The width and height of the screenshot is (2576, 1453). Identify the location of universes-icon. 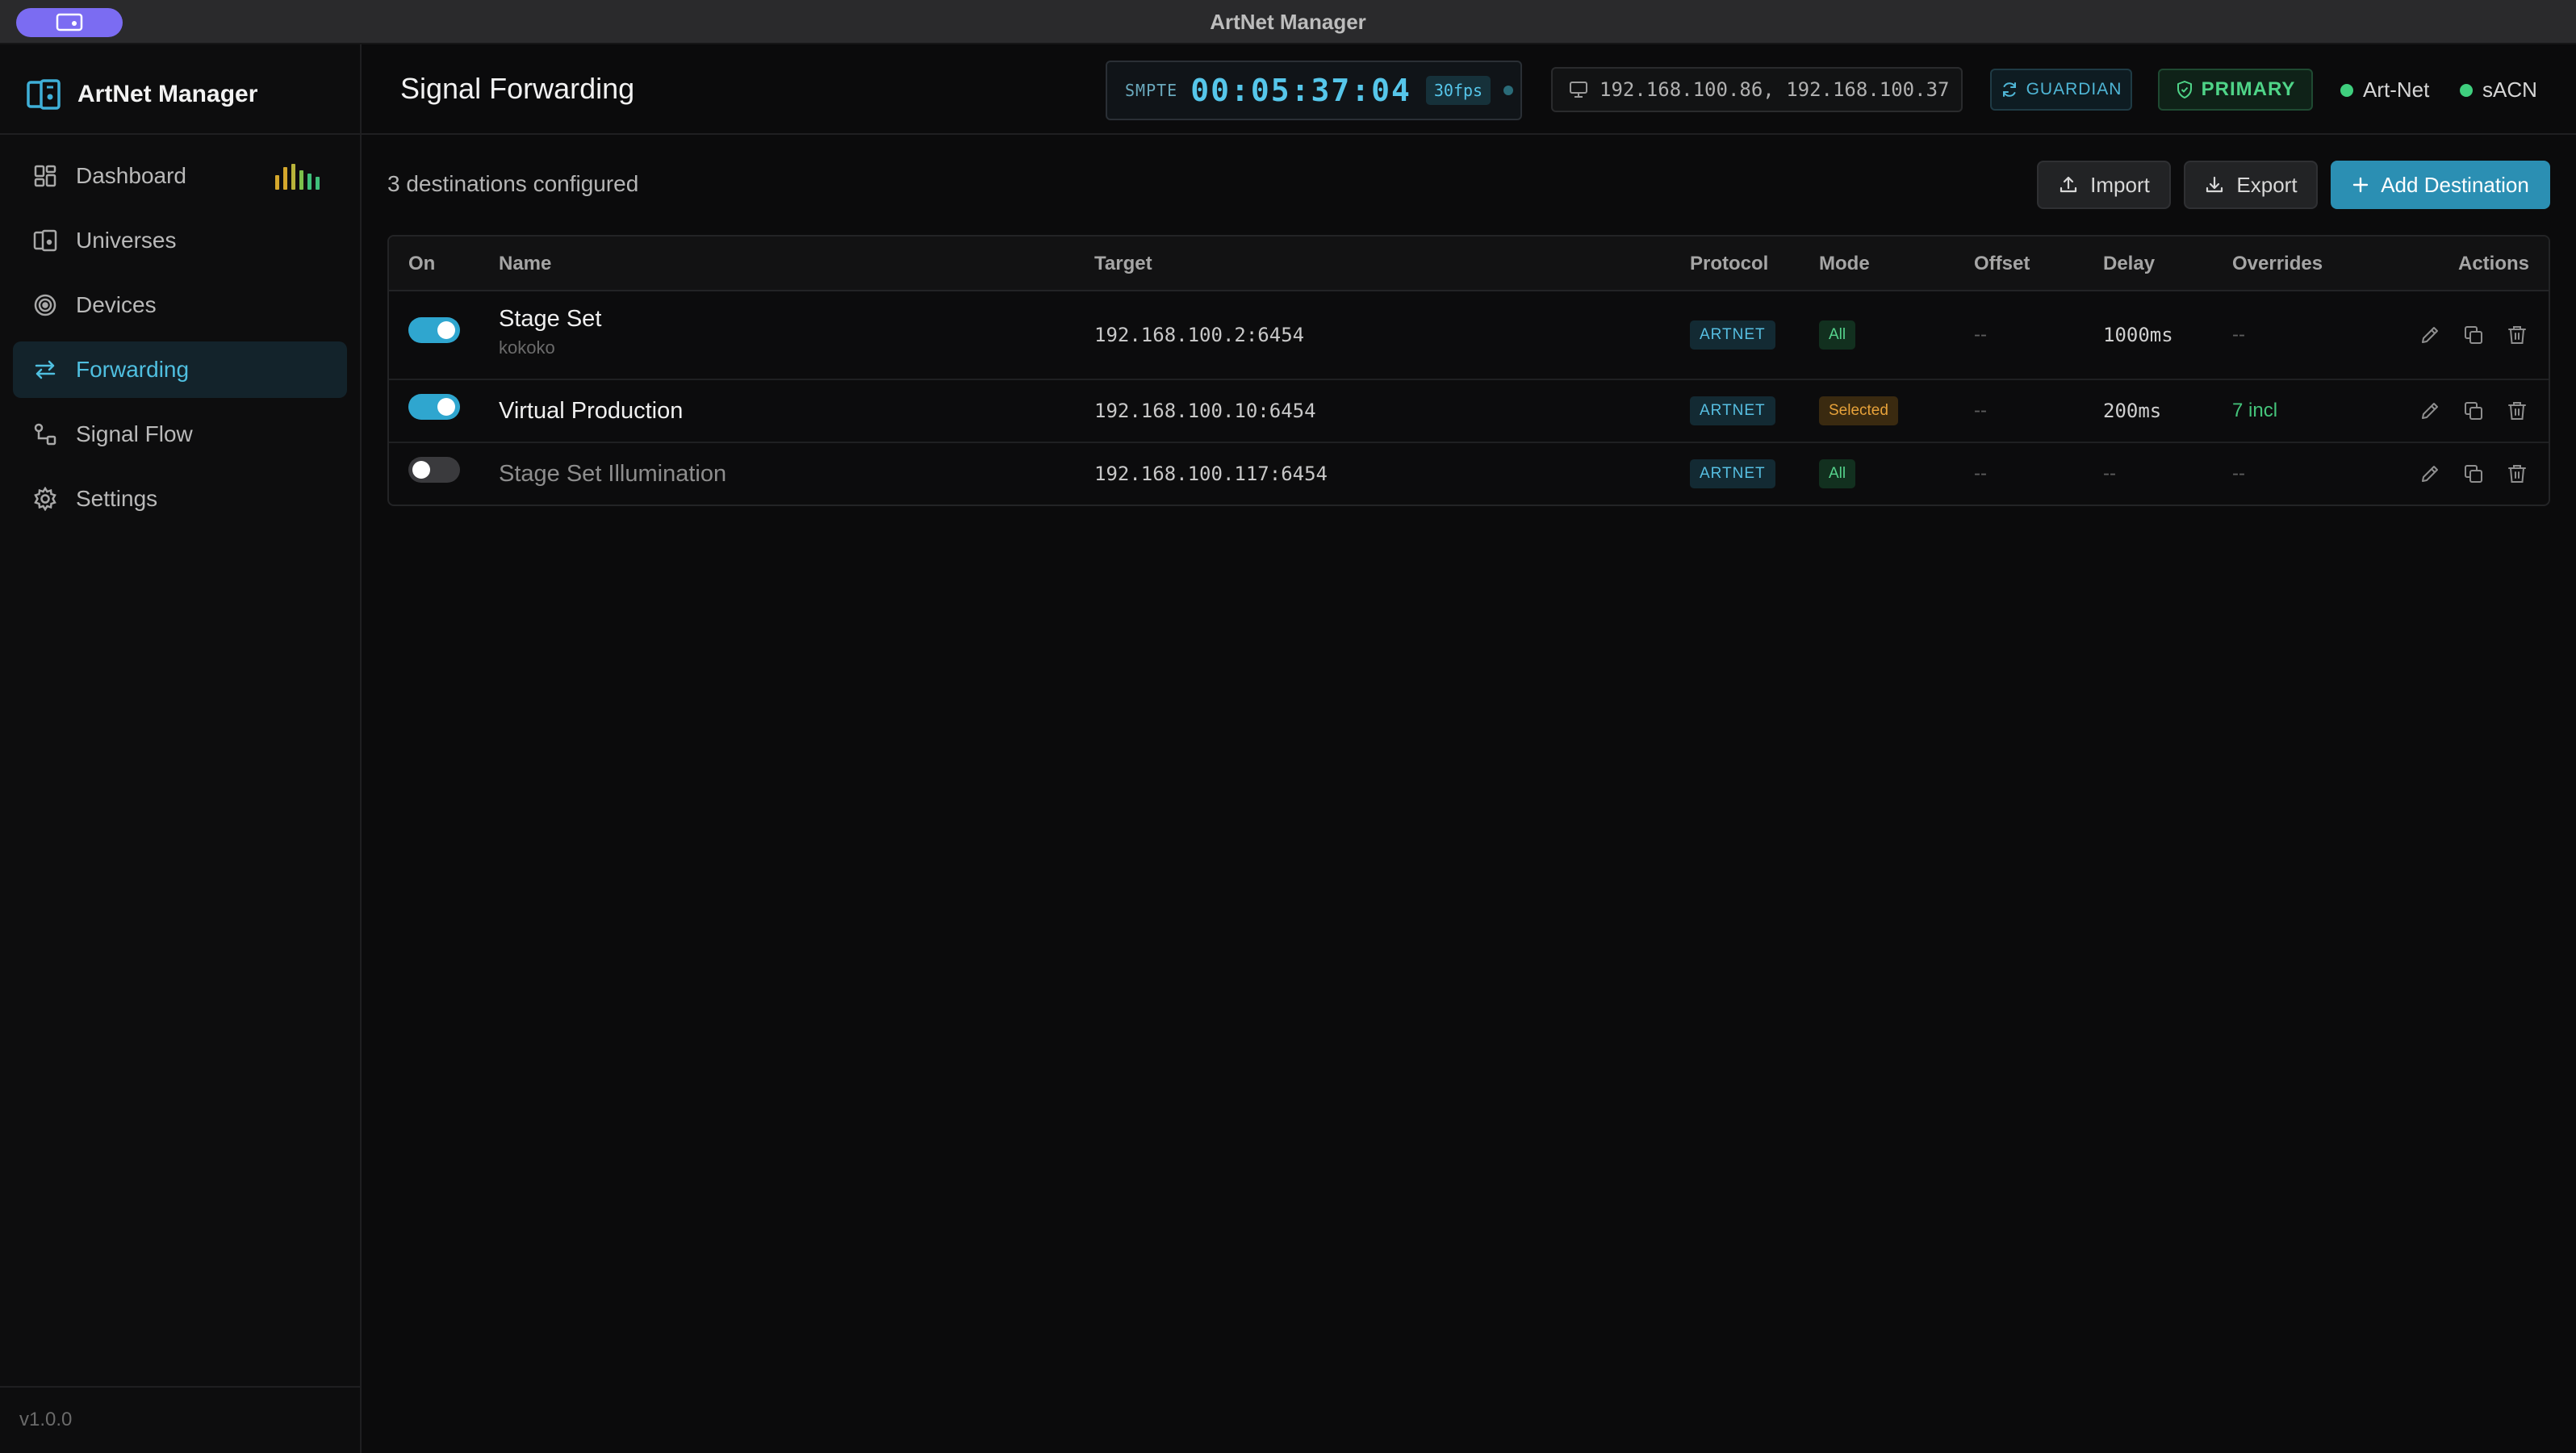
(45, 240).